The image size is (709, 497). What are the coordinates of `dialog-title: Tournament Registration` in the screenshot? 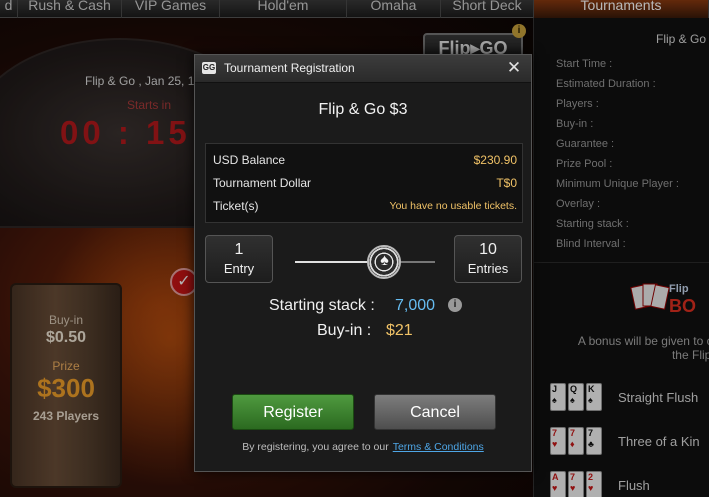 It's located at (289, 68).